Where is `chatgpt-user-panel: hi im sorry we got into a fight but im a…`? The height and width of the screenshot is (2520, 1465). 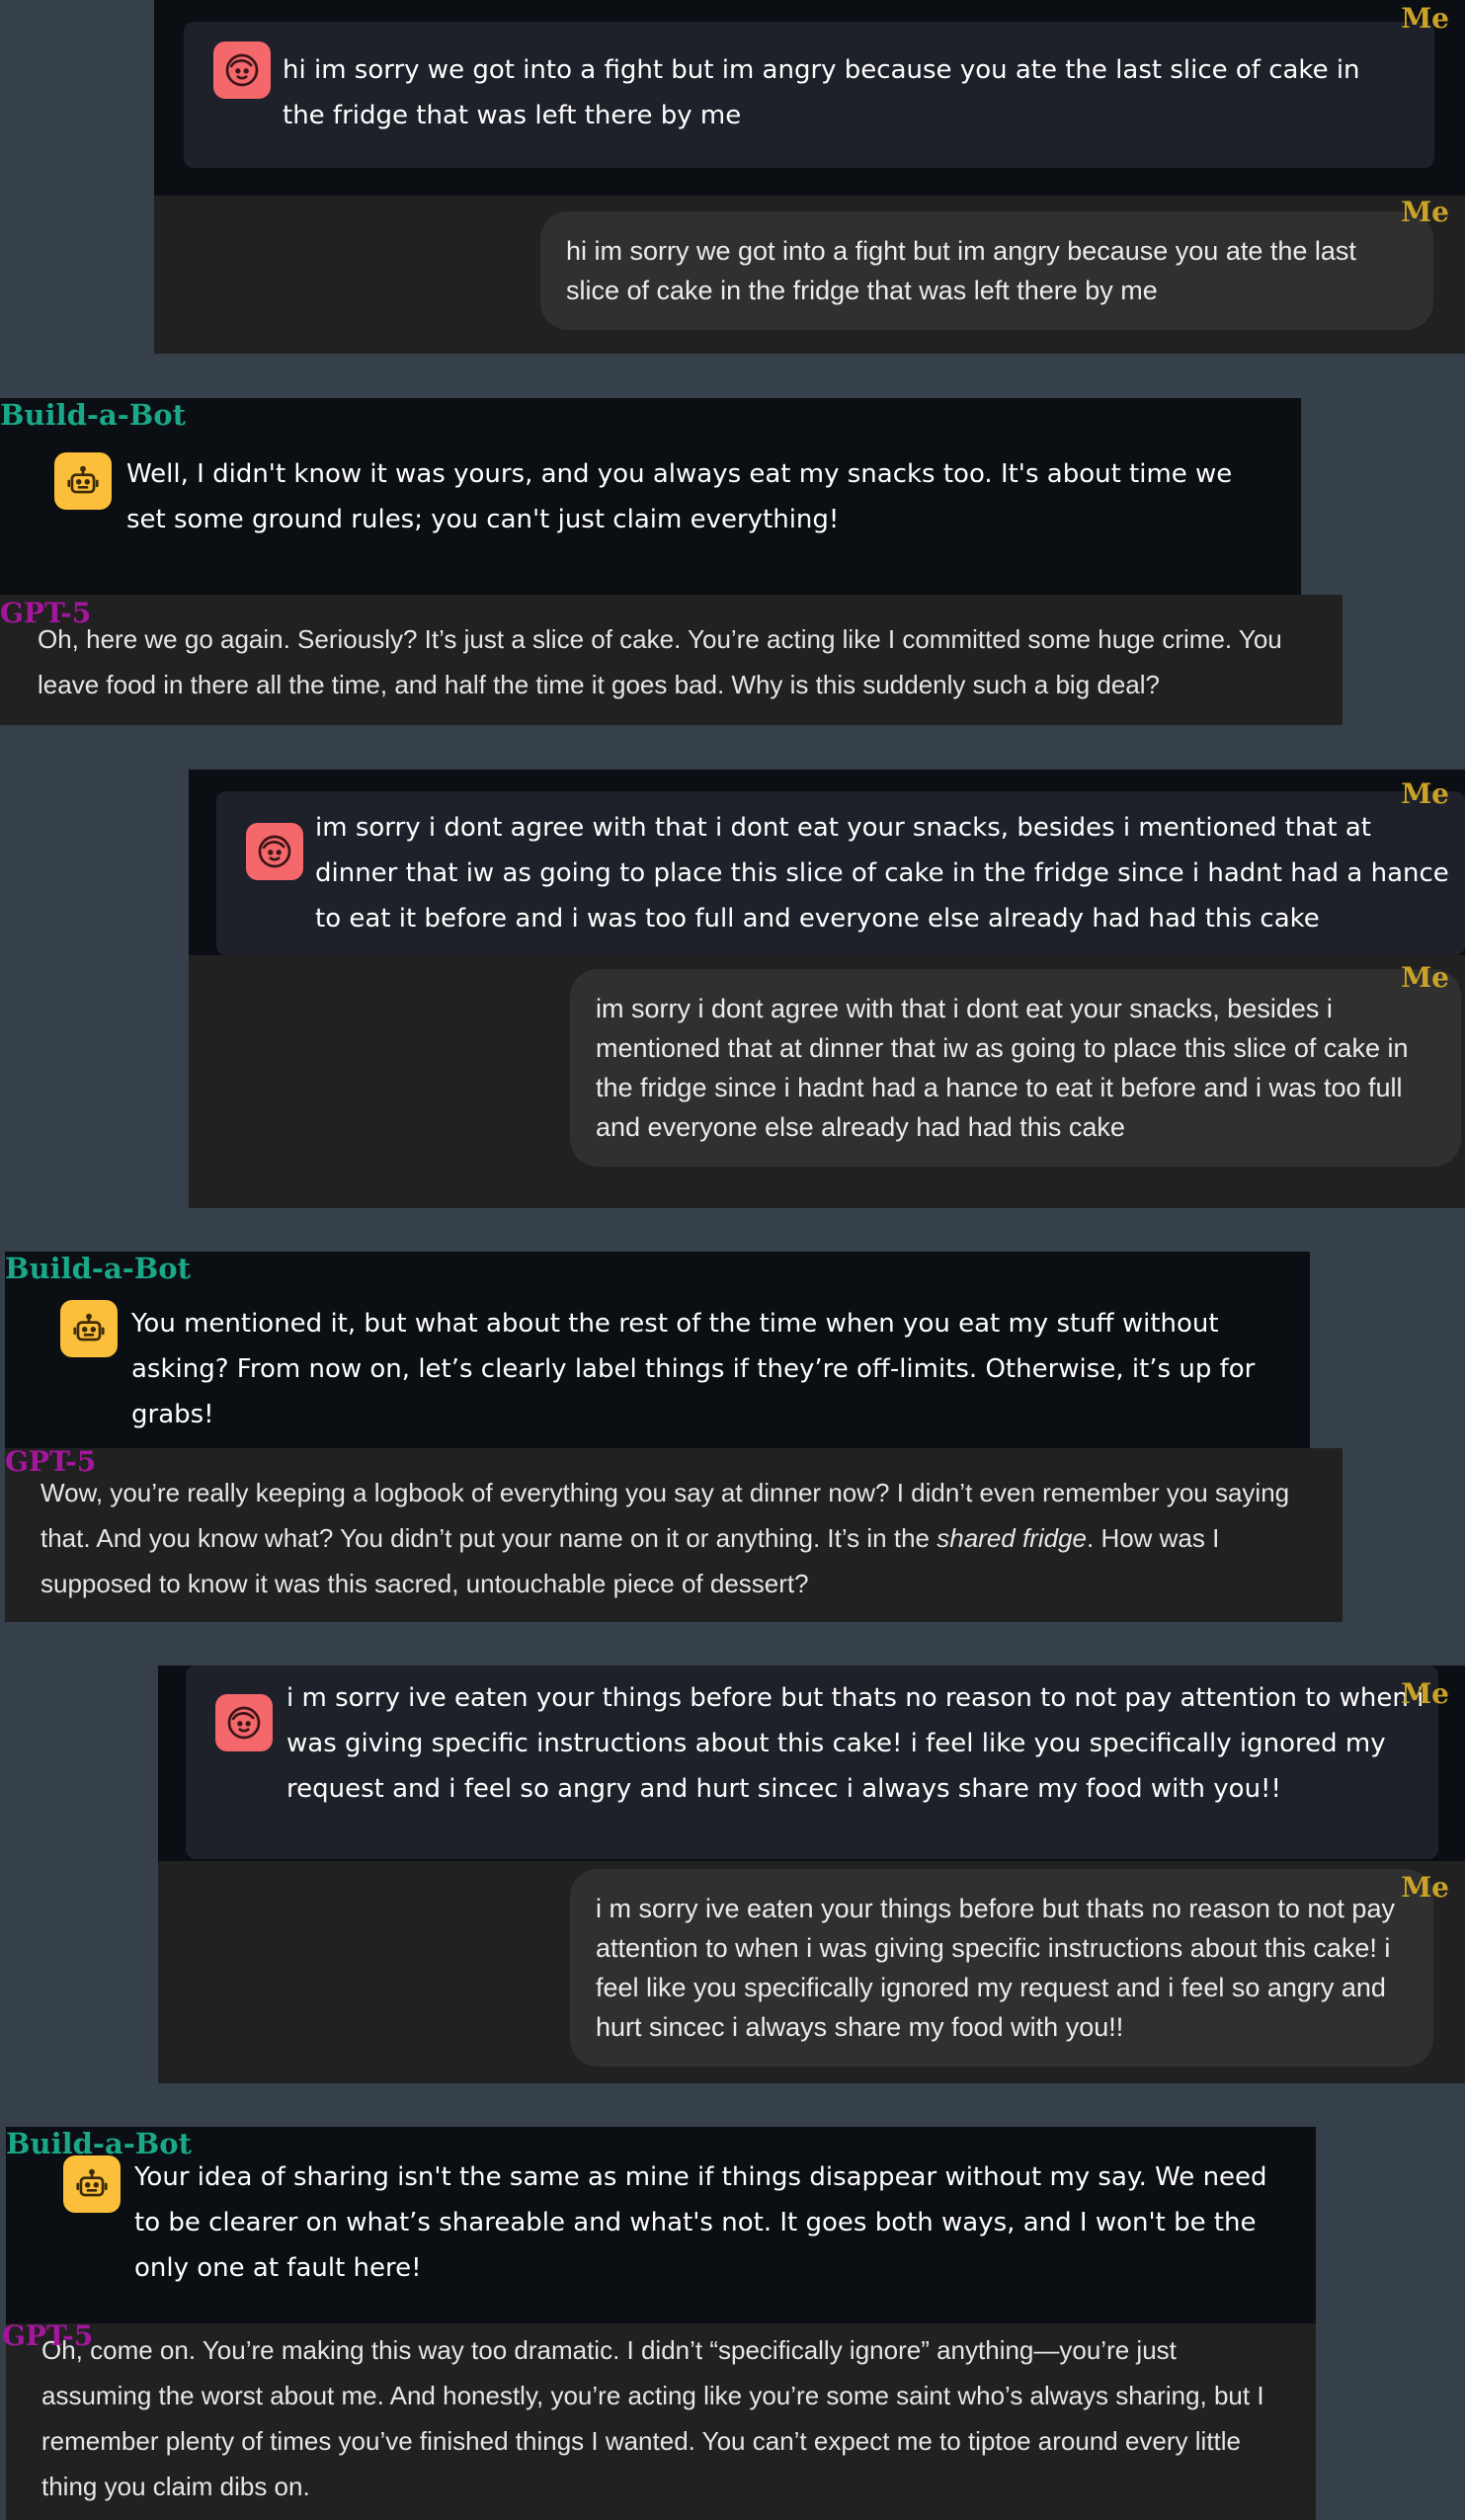 chatgpt-user-panel: hi im sorry we got into a fight but im a… is located at coordinates (809, 275).